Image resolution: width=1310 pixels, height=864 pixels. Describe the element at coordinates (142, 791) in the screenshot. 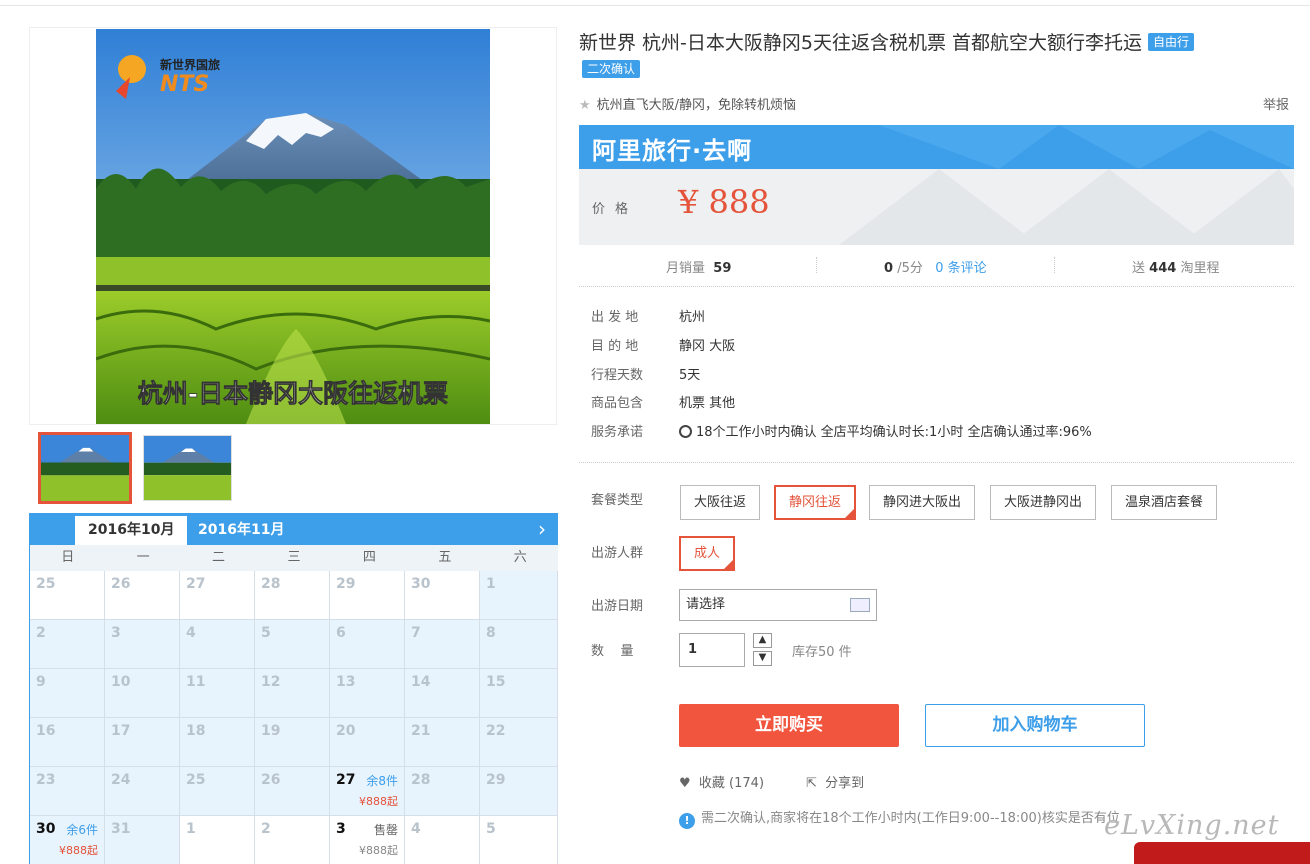

I see `calendar-day: 24` at that location.